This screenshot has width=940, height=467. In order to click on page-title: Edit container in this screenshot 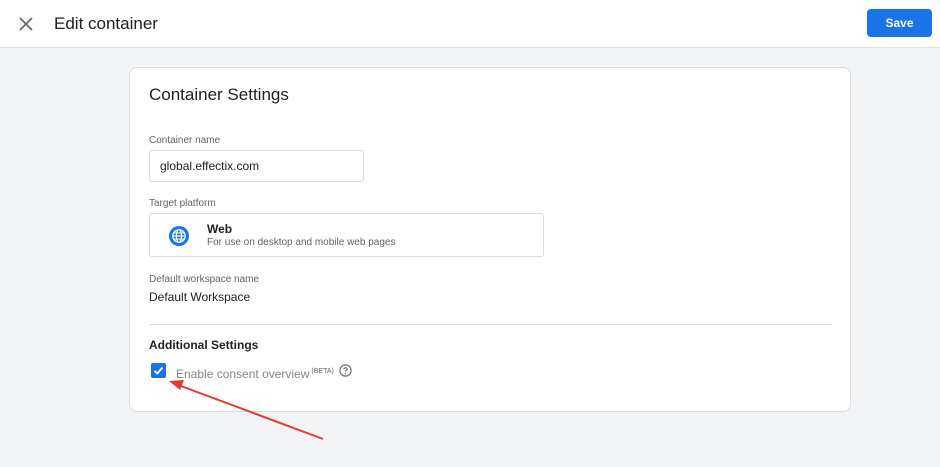, I will do `click(106, 23)`.